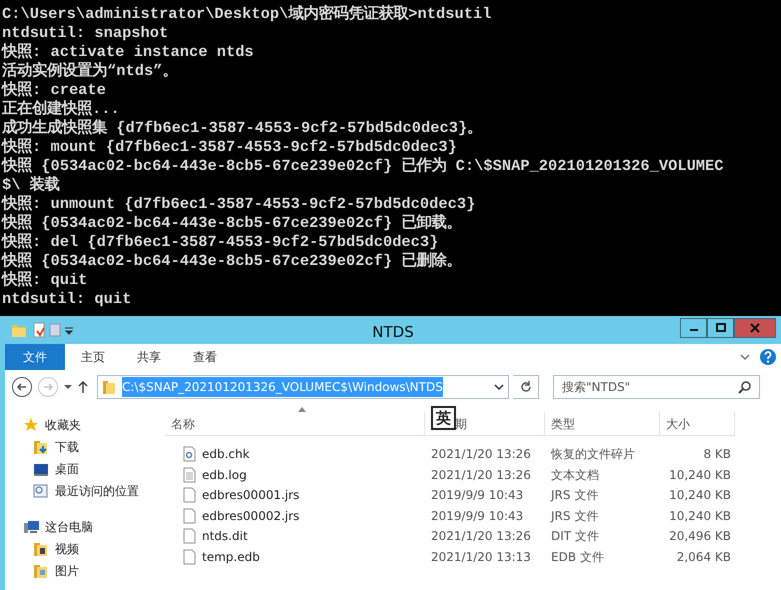  I want to click on modified-date: 2021/1/20 13:13, so click(481, 557).